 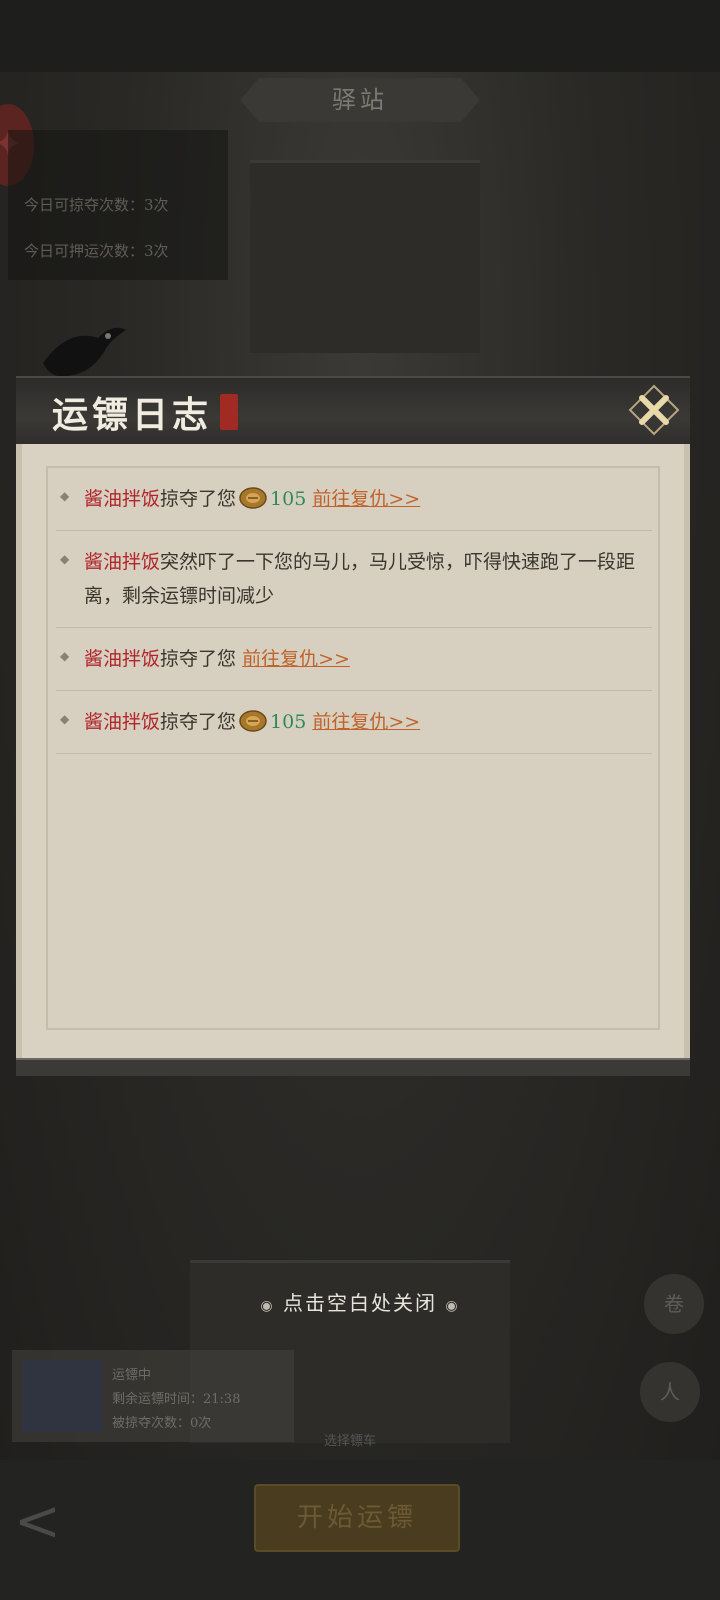 I want to click on building-shape, so click(x=365, y=256).